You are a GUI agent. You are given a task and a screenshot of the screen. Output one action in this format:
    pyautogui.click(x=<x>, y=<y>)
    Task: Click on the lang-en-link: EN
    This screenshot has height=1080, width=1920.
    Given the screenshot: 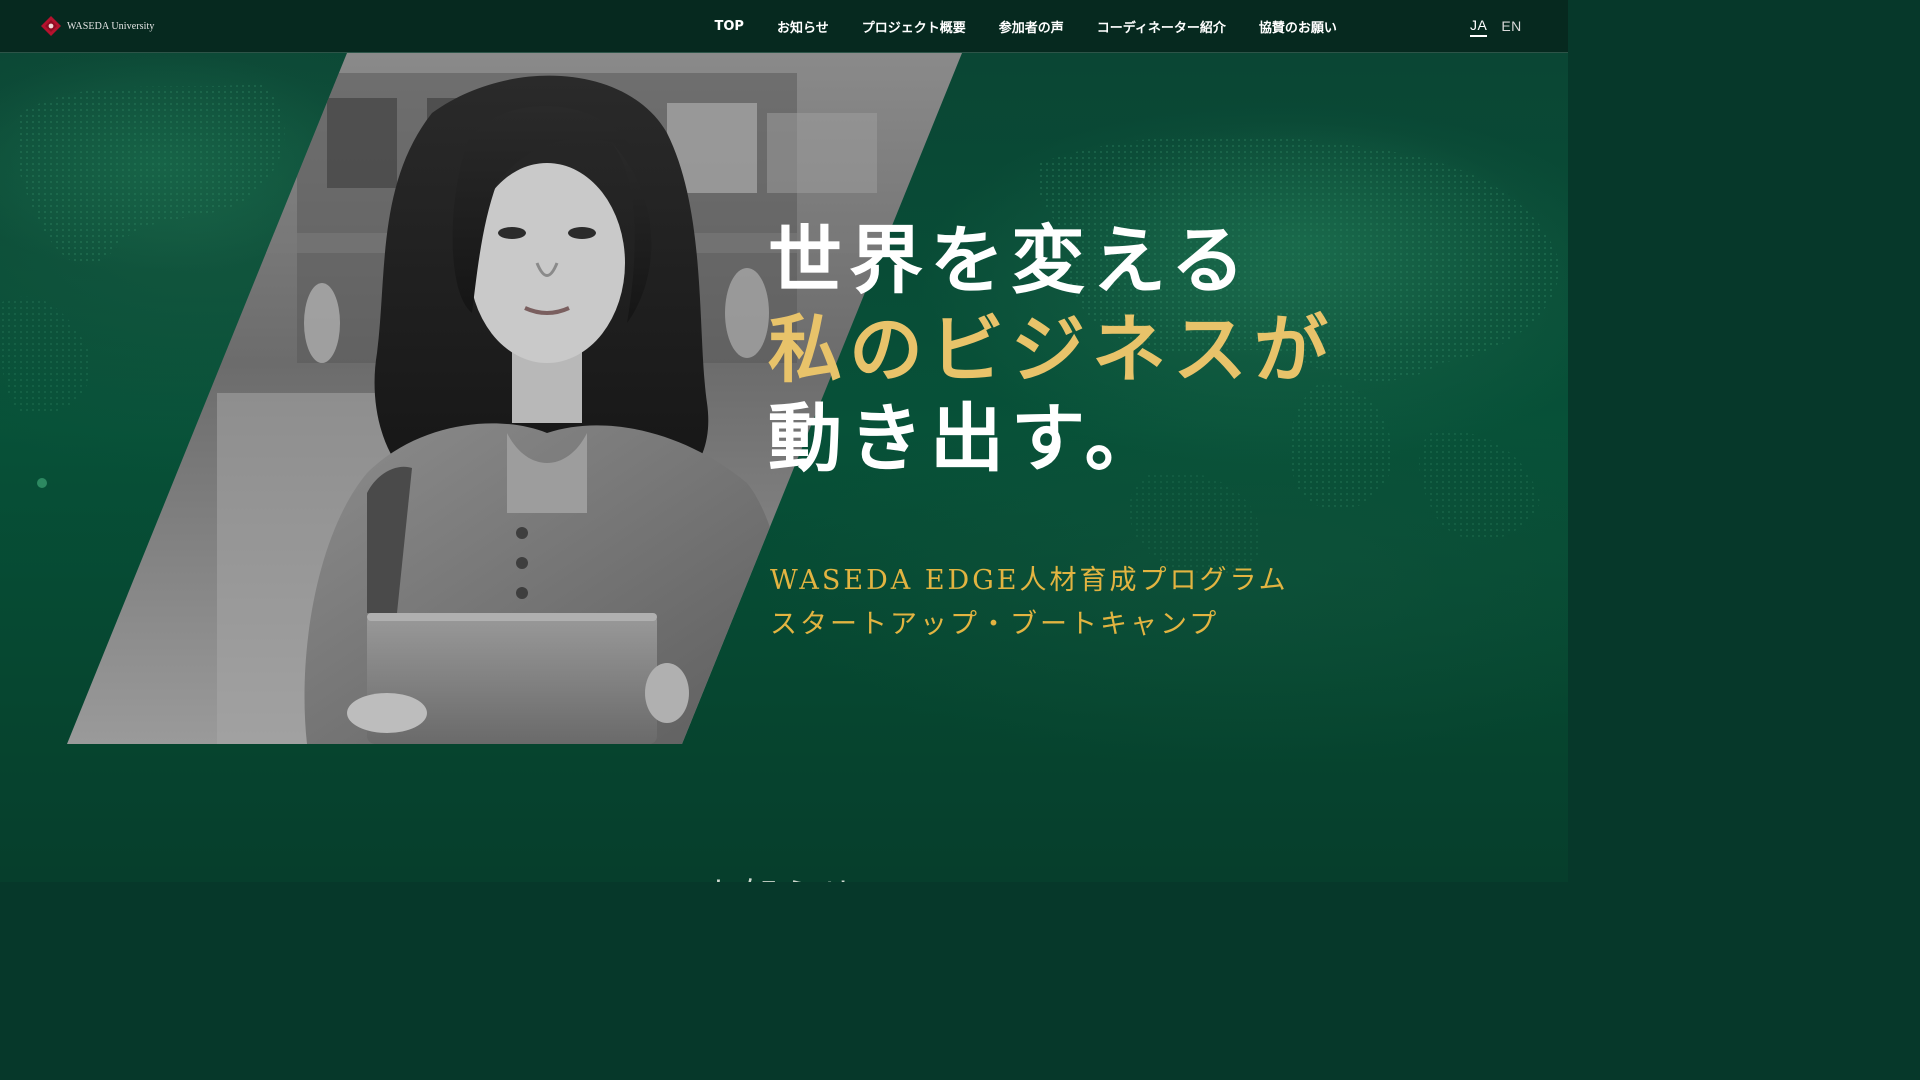 What is the action you would take?
    pyautogui.click(x=1511, y=27)
    